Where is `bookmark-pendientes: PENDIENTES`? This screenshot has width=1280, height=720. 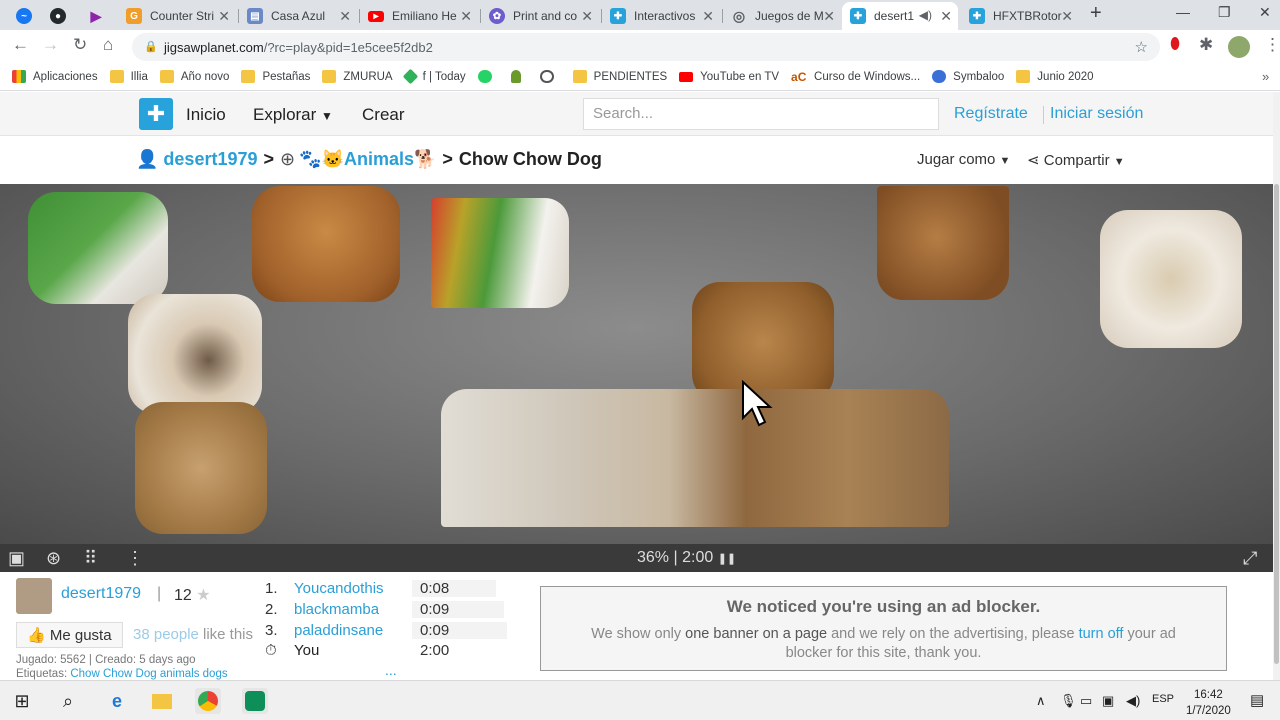 bookmark-pendientes: PENDIENTES is located at coordinates (619, 76).